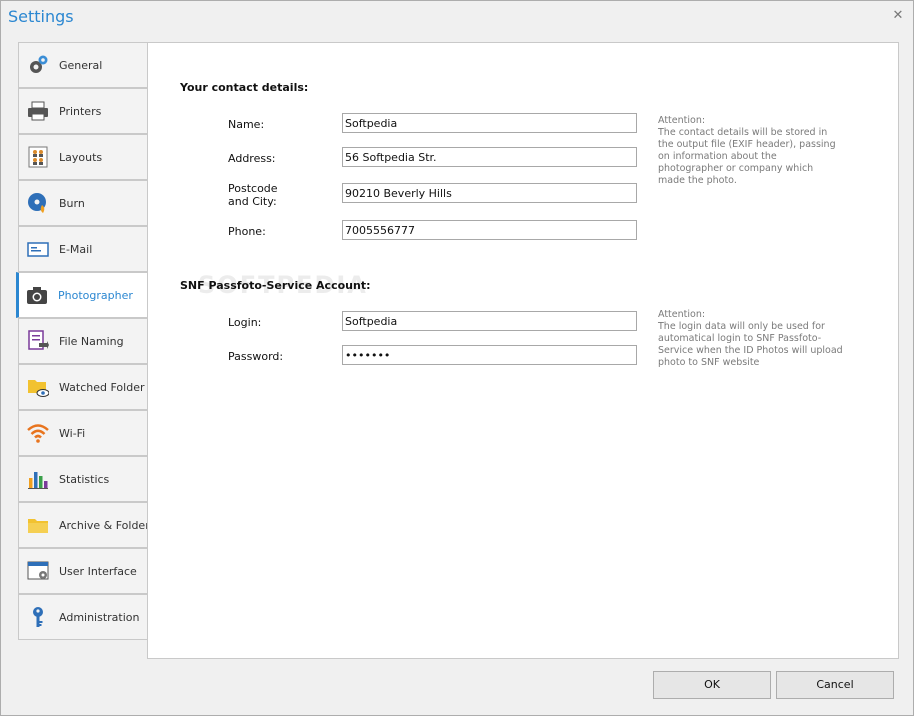  I want to click on sidebar-item-label: Burn, so click(72, 203).